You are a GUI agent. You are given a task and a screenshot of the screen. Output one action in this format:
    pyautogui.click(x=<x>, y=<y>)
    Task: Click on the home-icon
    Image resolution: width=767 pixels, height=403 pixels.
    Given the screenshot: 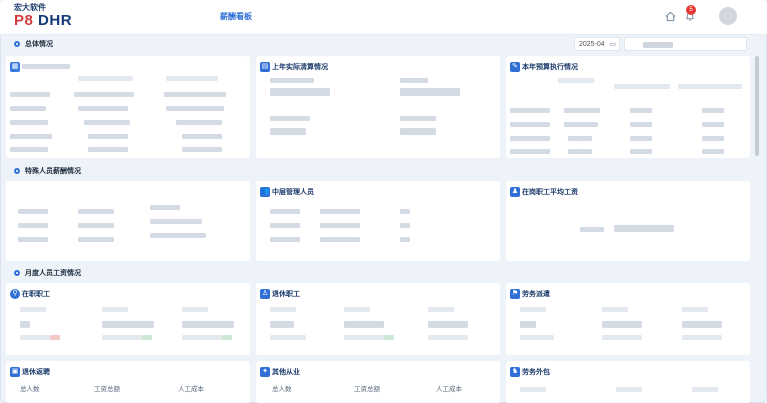 What is the action you would take?
    pyautogui.click(x=670, y=16)
    